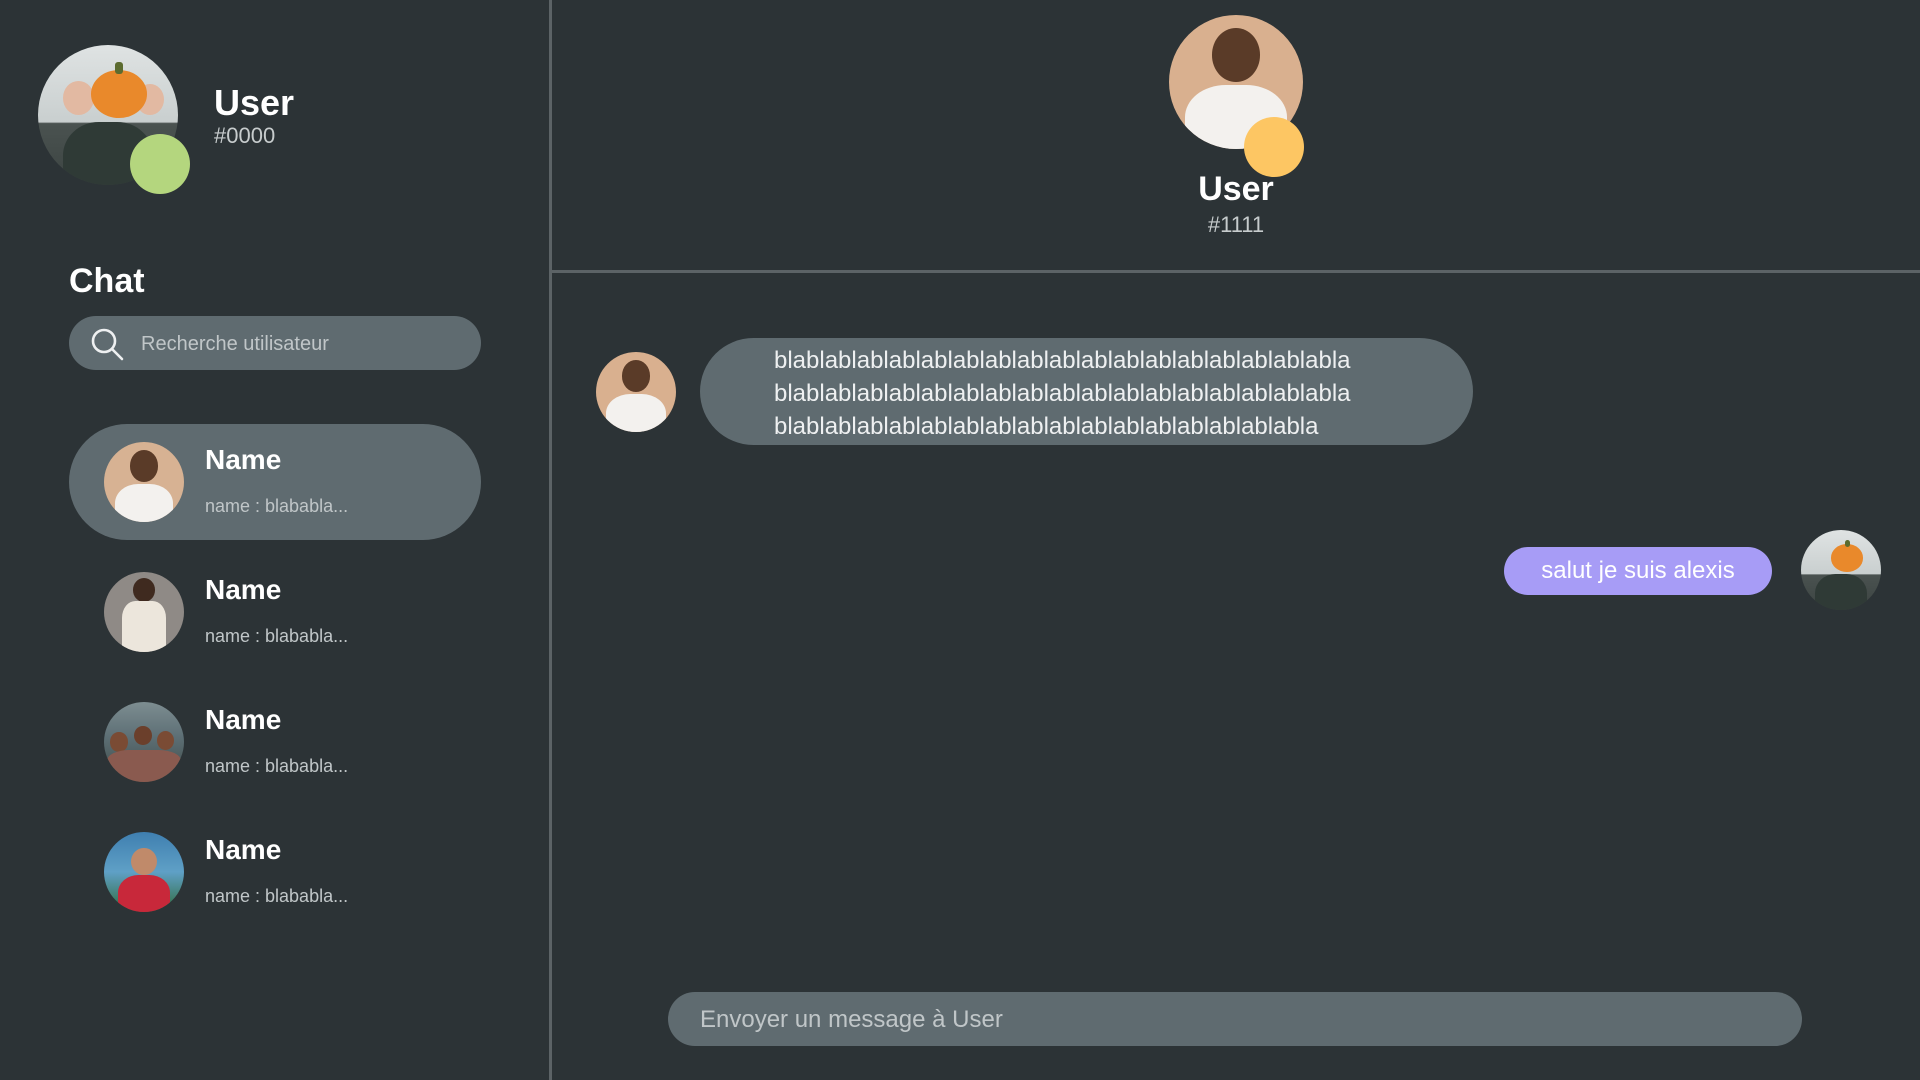 The image size is (1920, 1080). What do you see at coordinates (1240, 1020) in the screenshot?
I see `message-input` at bounding box center [1240, 1020].